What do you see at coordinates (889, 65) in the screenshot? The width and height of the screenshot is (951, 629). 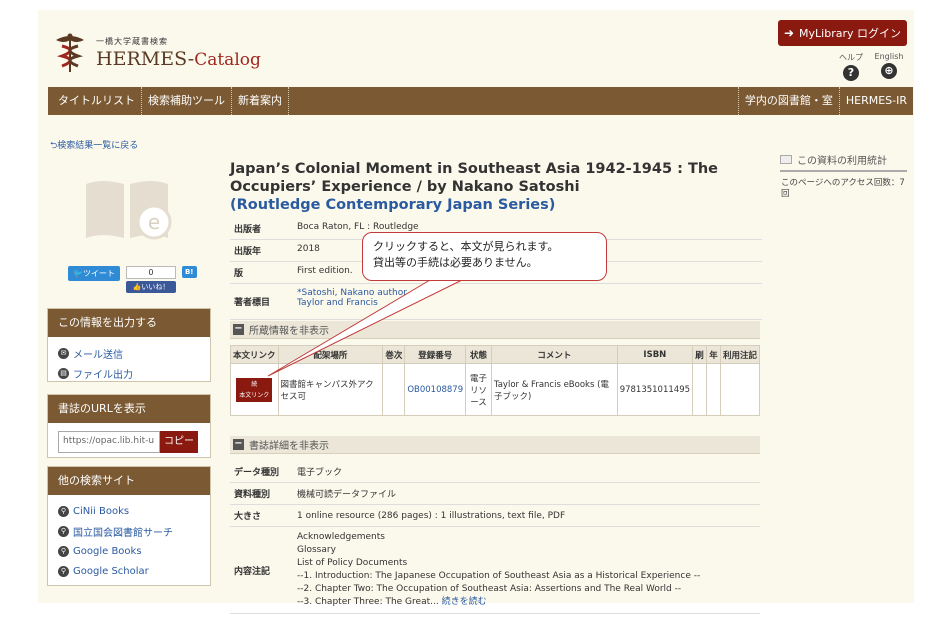 I see `english-button: English ⊕` at bounding box center [889, 65].